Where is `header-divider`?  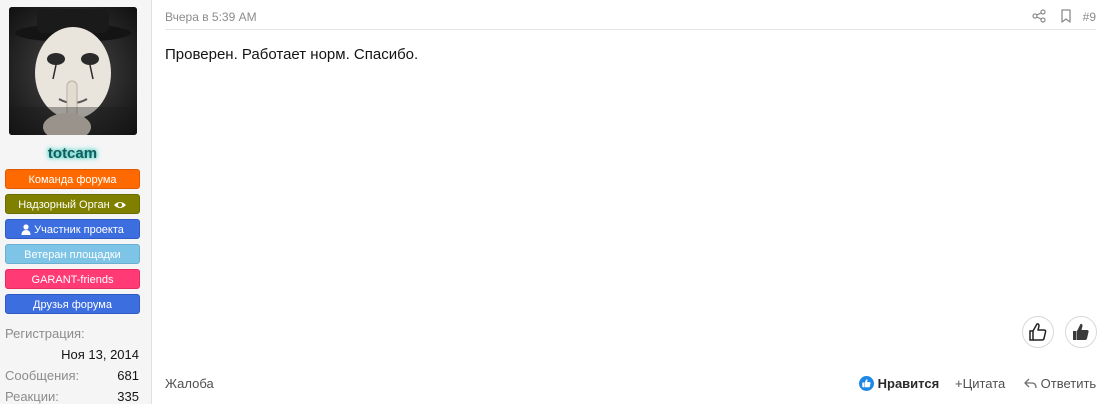 header-divider is located at coordinates (630, 29).